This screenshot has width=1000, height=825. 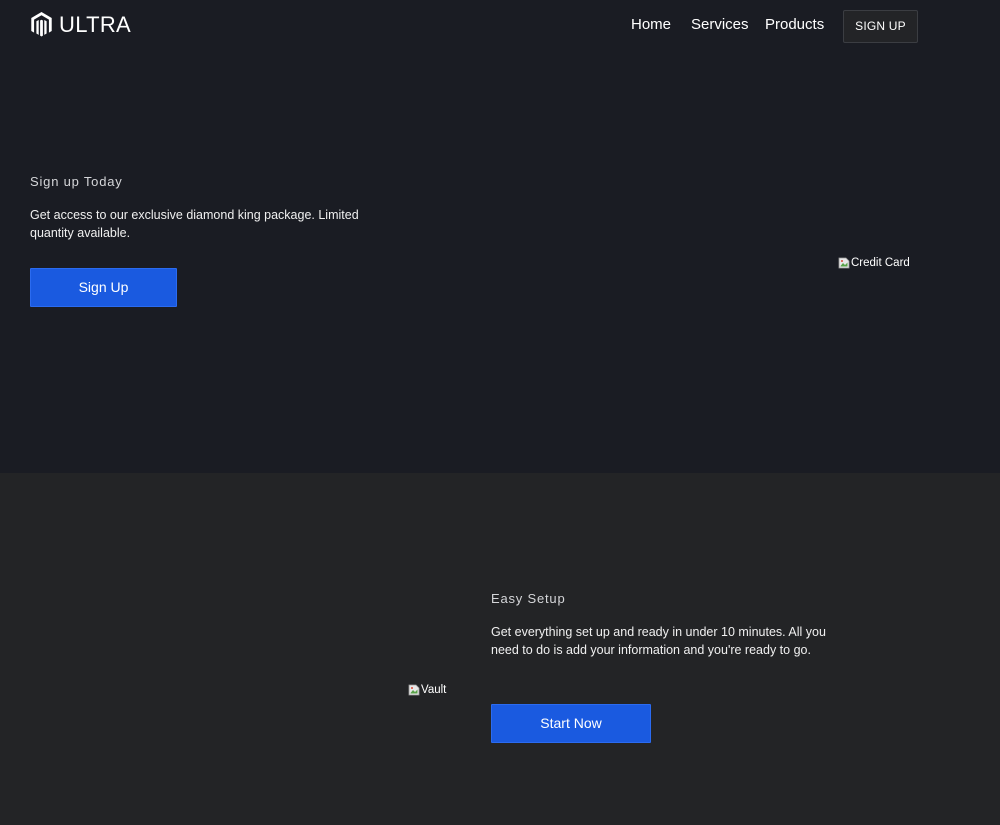 I want to click on nav-link-services: Services, so click(x=720, y=25).